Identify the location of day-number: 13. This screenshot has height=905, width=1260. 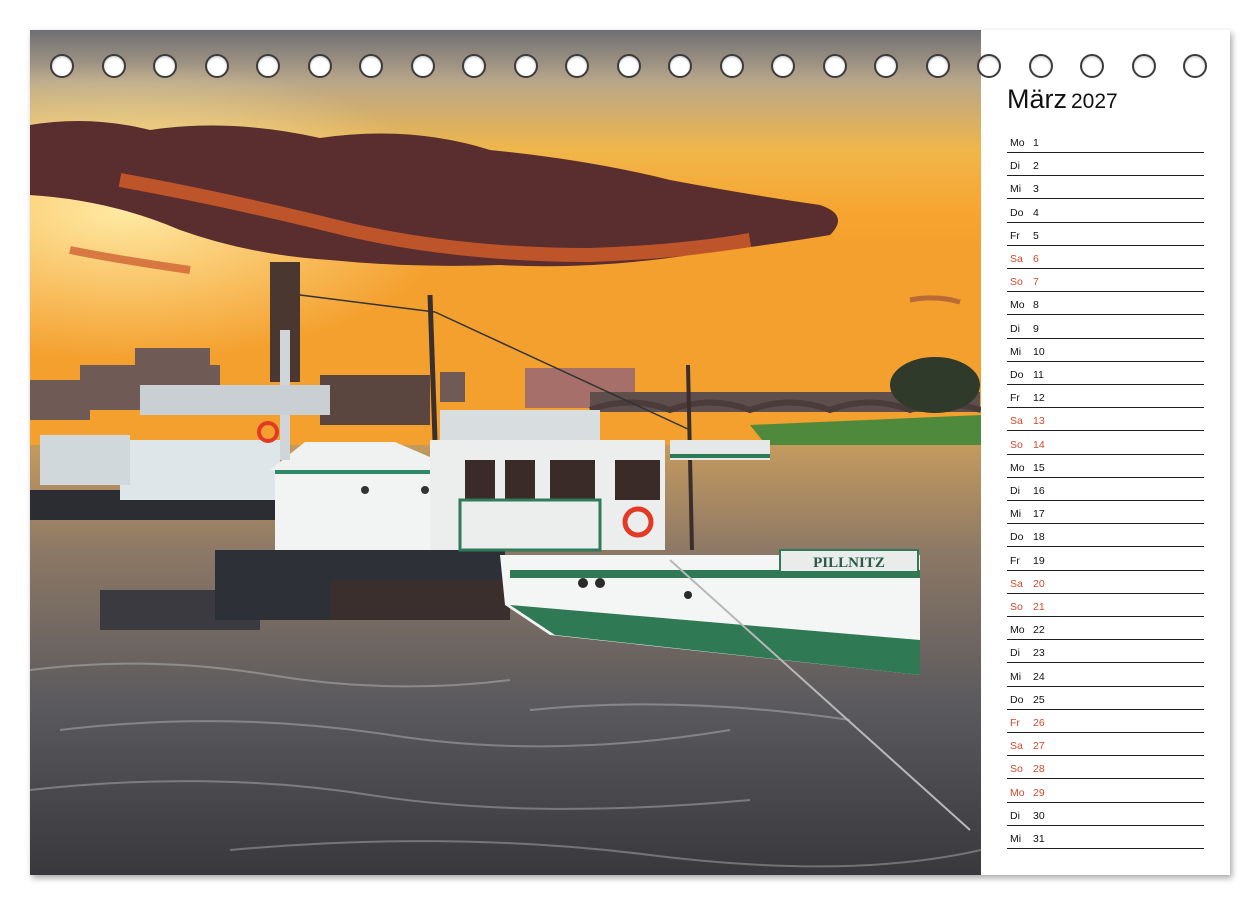
(1039, 421).